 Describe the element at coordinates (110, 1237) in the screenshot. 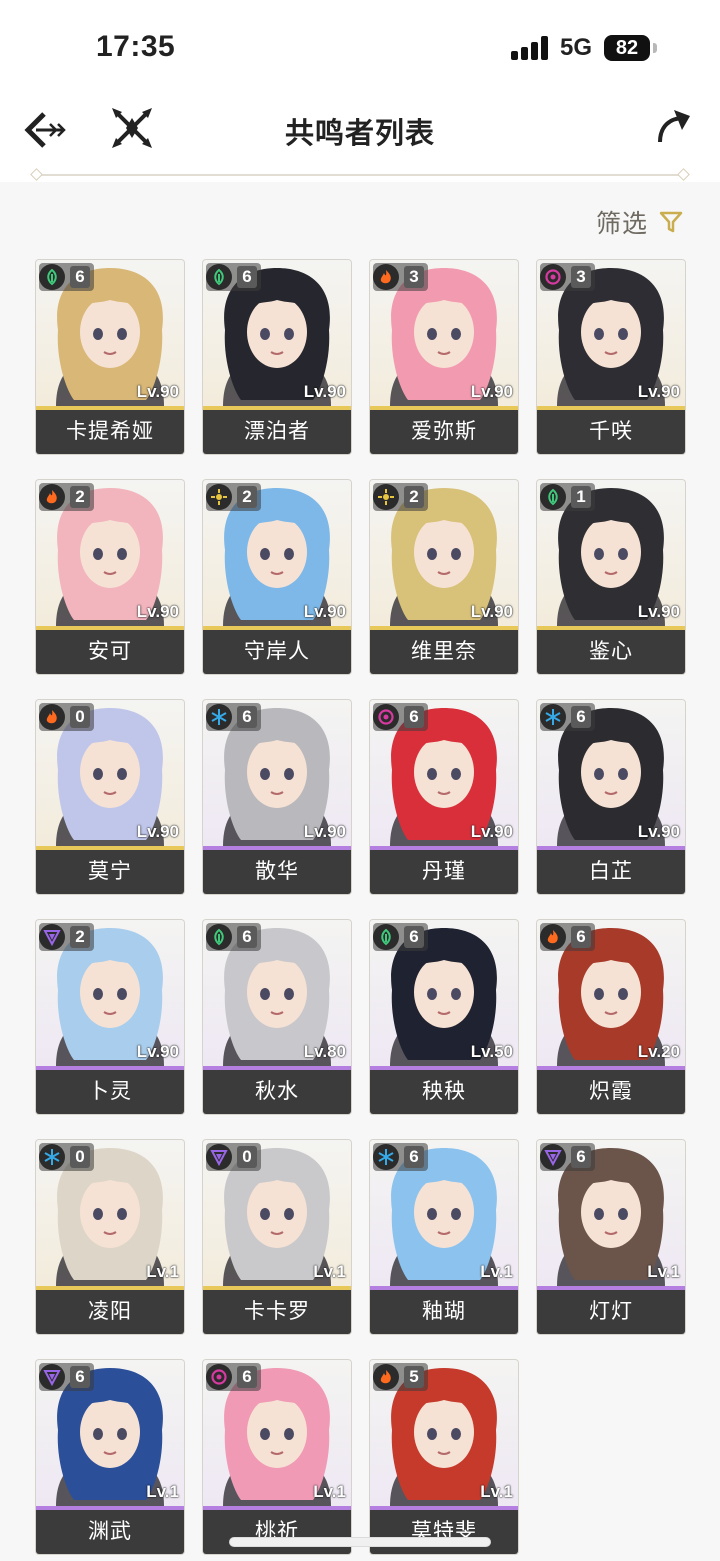

I see `resonator-card: 0 Lv.1 凌阳` at that location.